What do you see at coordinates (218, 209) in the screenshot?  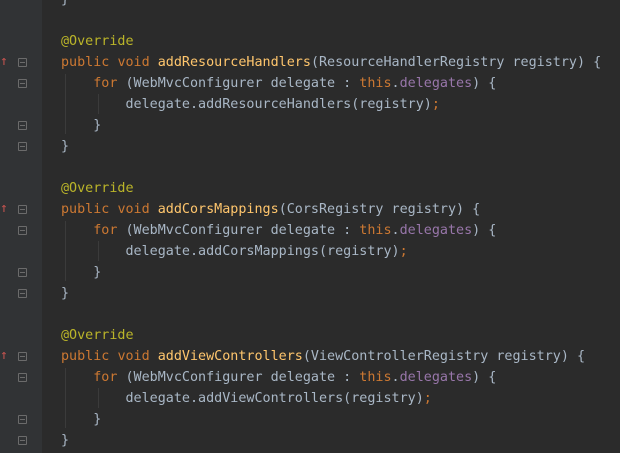 I see `method-name: addCorsMappings` at bounding box center [218, 209].